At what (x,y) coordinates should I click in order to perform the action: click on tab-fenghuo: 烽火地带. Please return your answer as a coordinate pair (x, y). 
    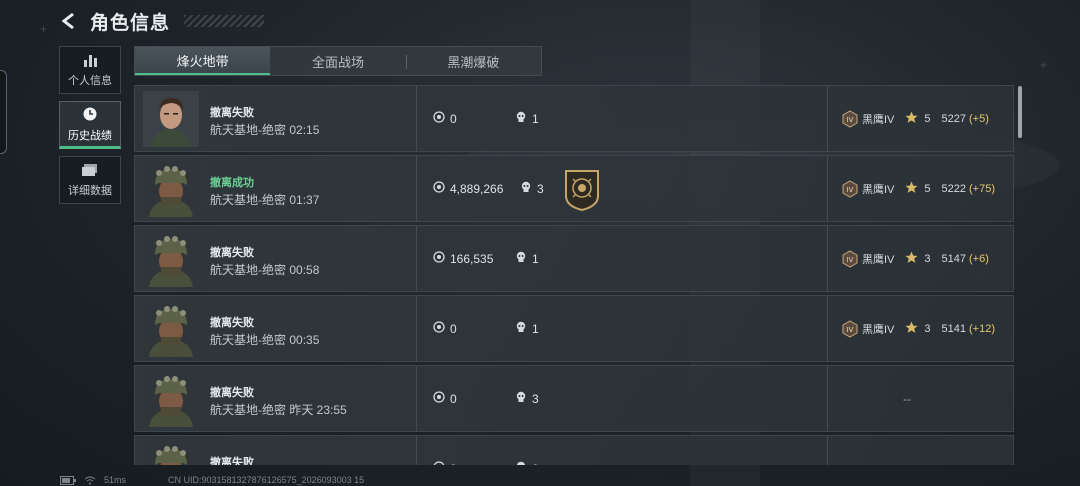
    Looking at the image, I should click on (203, 61).